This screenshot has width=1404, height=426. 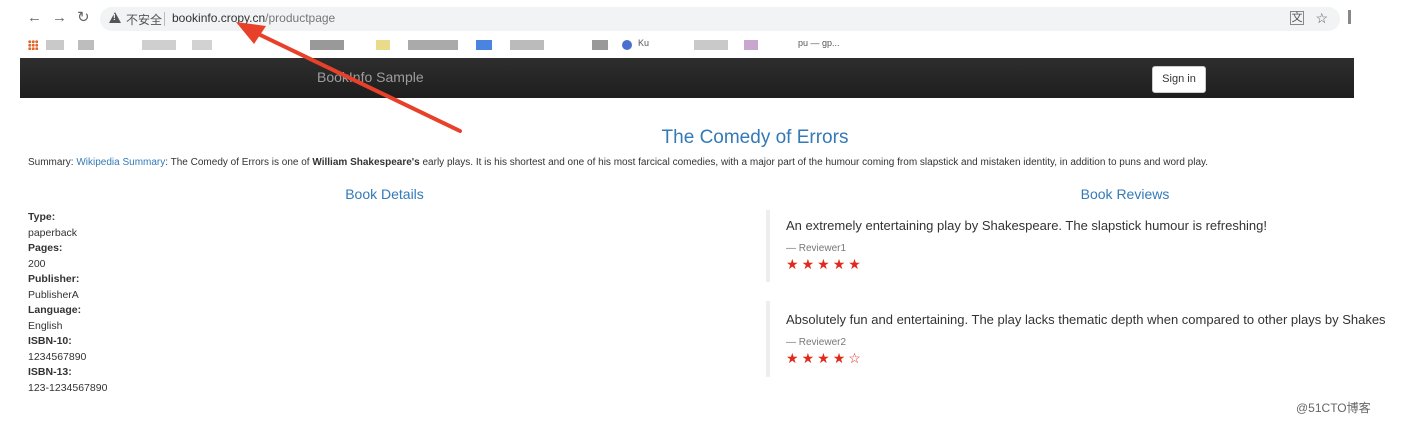 What do you see at coordinates (164, 19) in the screenshot?
I see `address-divider` at bounding box center [164, 19].